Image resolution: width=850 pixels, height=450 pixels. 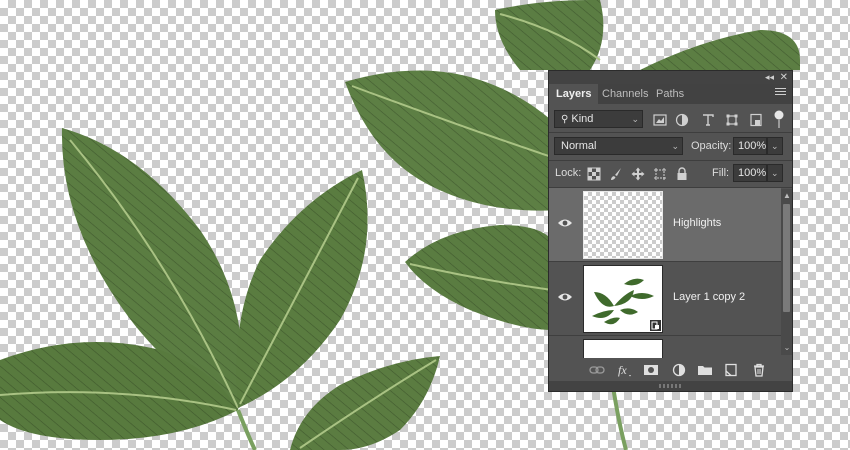 I want to click on panel-resize-footer, so click(x=670, y=386).